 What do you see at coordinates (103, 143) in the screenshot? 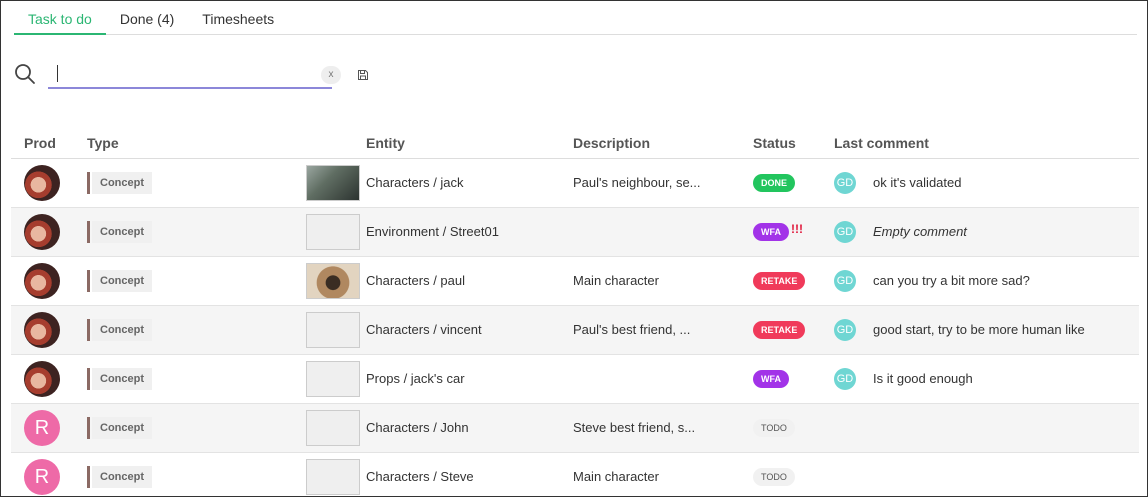
I see `column-header-type: Type` at bounding box center [103, 143].